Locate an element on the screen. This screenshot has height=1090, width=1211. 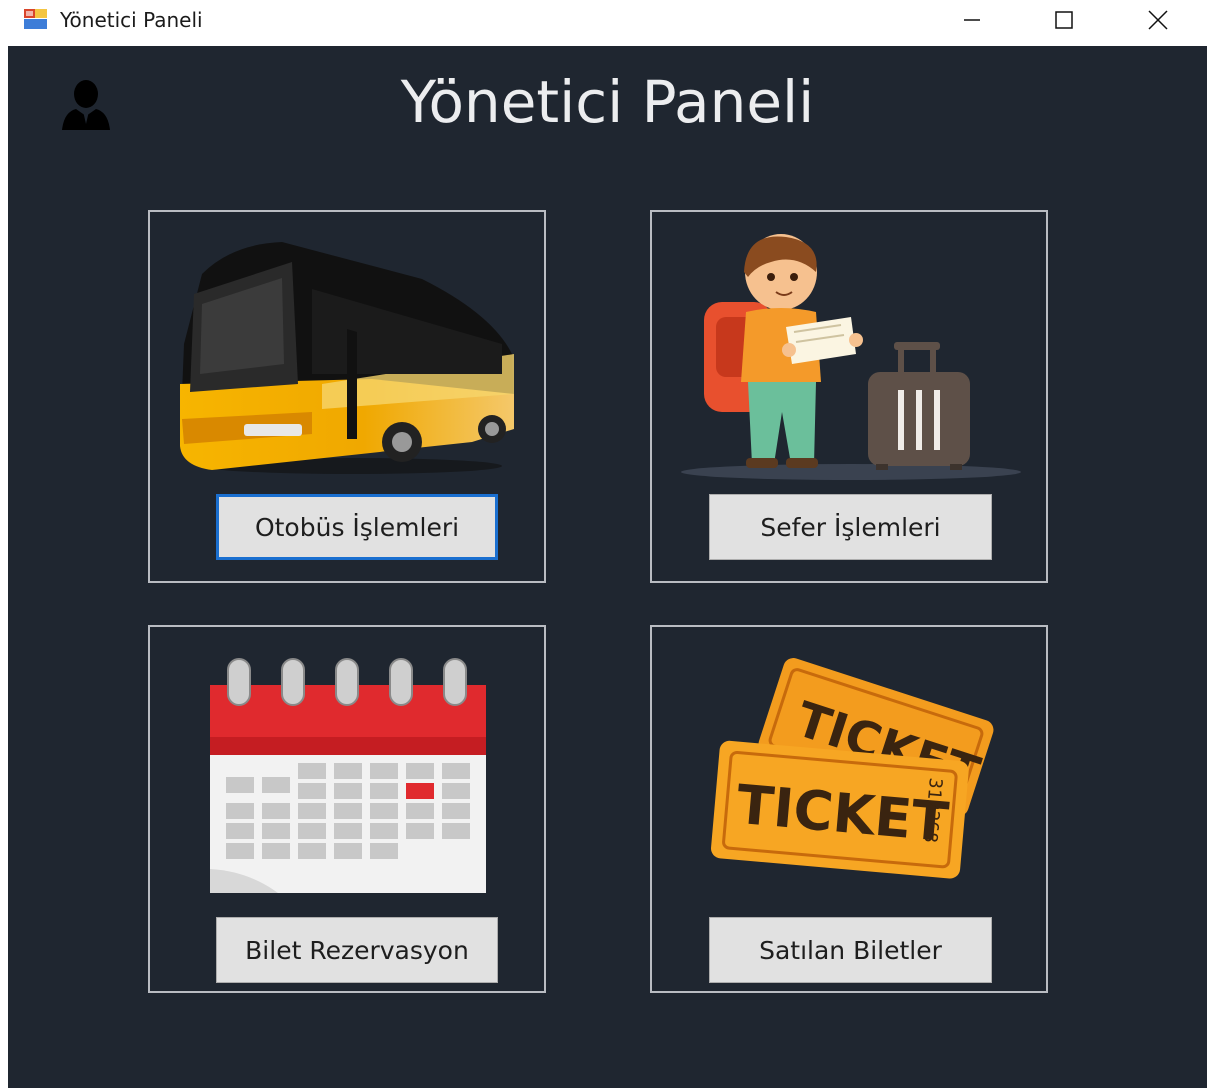
app-icon is located at coordinates (35, 19).